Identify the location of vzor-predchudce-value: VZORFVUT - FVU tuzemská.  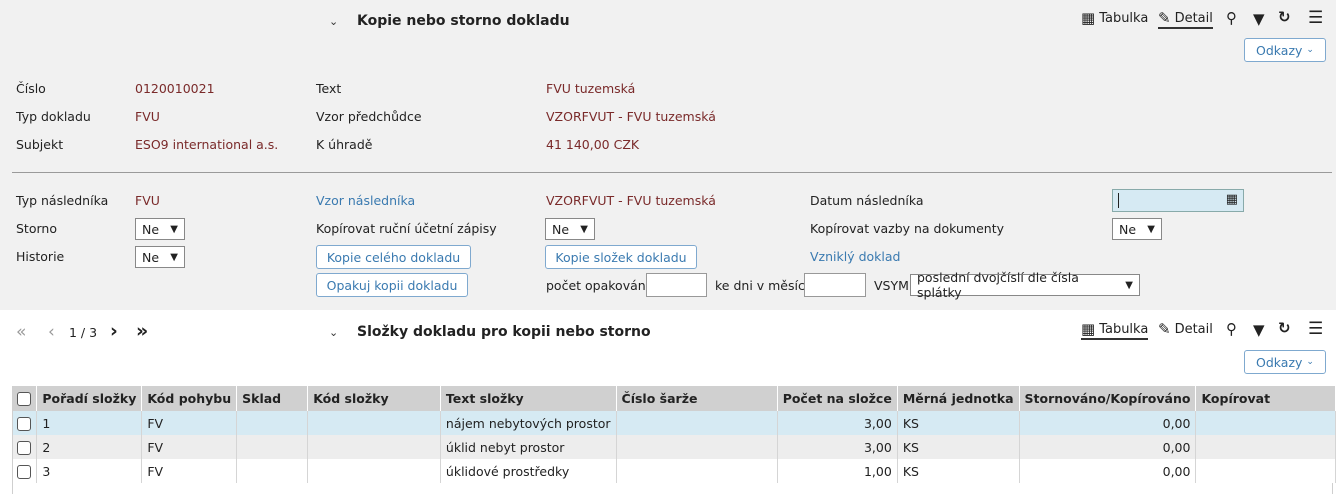
(631, 116).